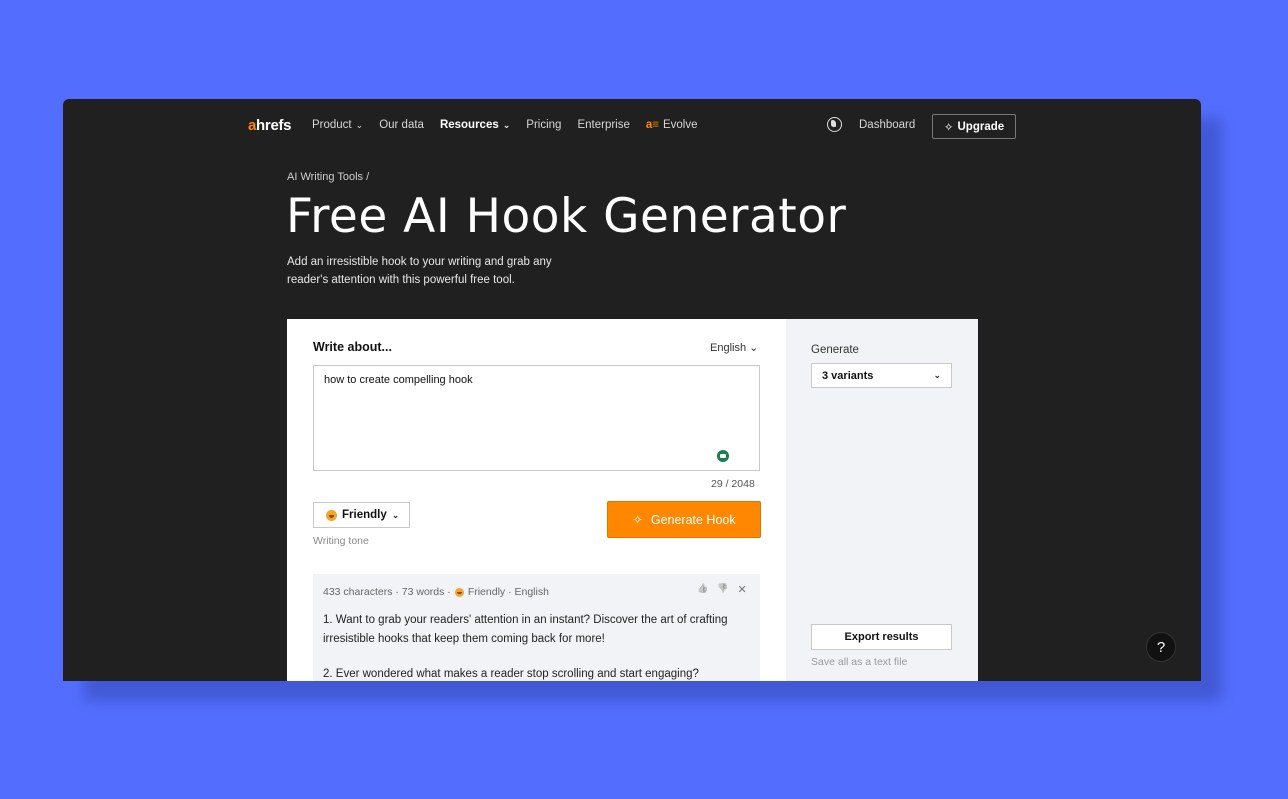 This screenshot has width=1288, height=799. What do you see at coordinates (536, 418) in the screenshot?
I see `topic-textarea: how to create compelling hook` at bounding box center [536, 418].